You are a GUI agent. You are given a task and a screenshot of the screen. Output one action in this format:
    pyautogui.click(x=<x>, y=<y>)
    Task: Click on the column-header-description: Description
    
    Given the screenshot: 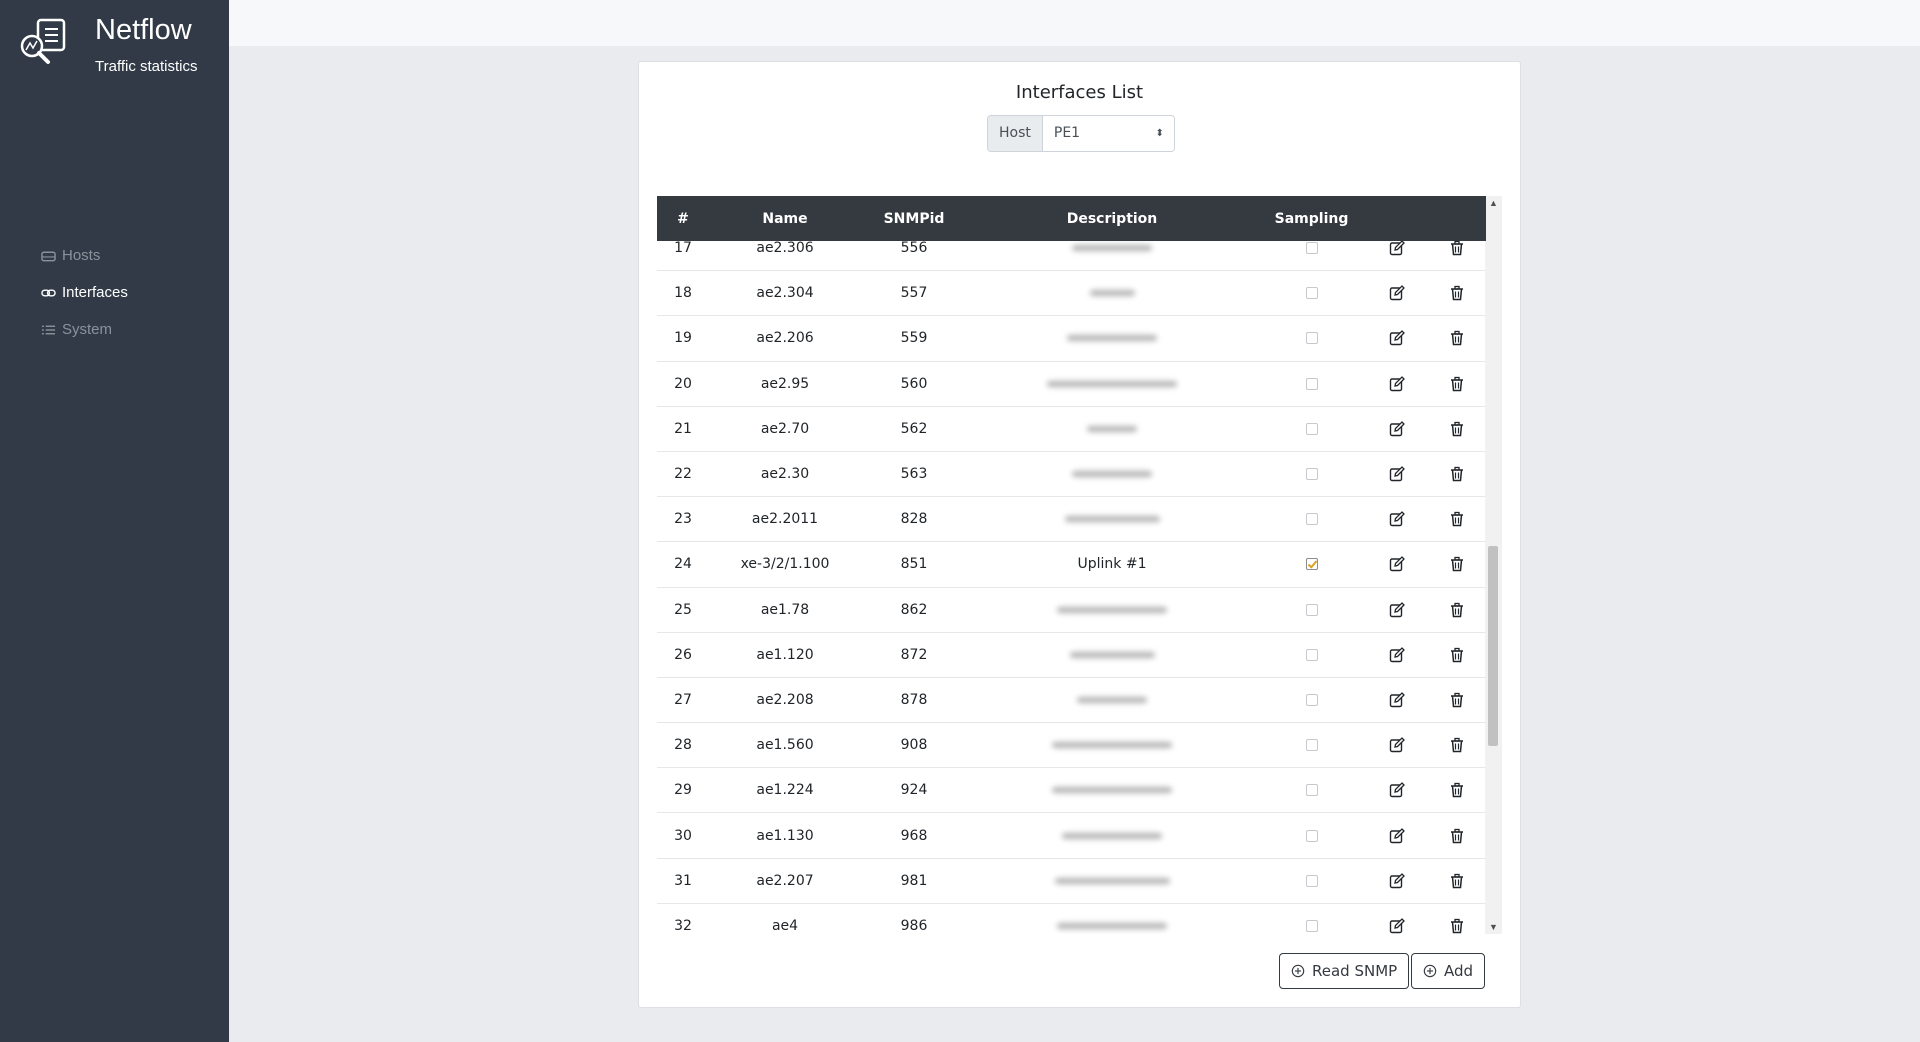 What is the action you would take?
    pyautogui.click(x=1112, y=218)
    